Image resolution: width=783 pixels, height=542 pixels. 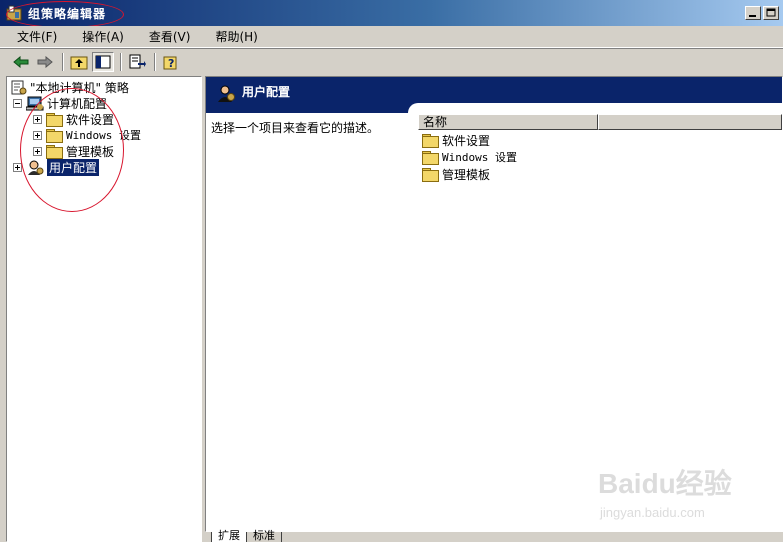 What do you see at coordinates (229, 536) in the screenshot?
I see `tab-extended: 扩展` at bounding box center [229, 536].